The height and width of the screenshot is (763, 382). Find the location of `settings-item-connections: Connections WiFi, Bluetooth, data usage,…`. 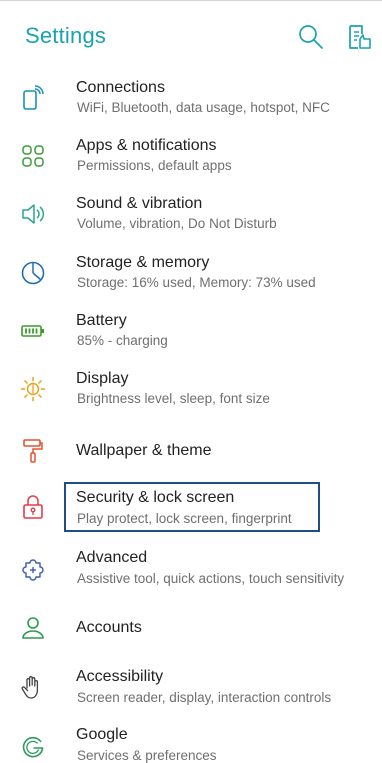

settings-item-connections: Connections WiFi, Bluetooth, data usage,… is located at coordinates (191, 104).